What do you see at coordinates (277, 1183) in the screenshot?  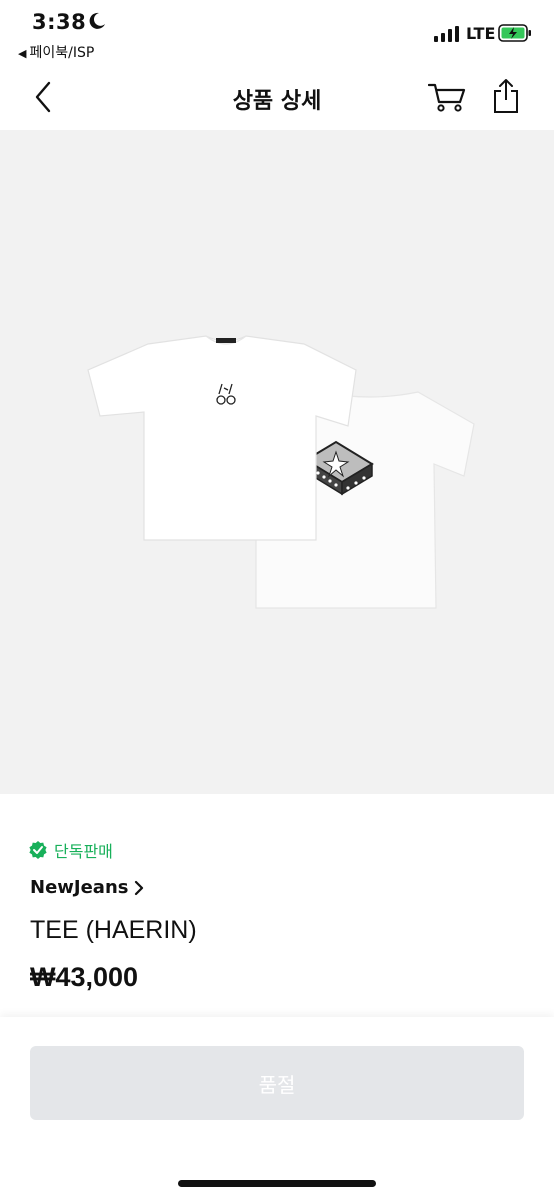 I see `home-indicator` at bounding box center [277, 1183].